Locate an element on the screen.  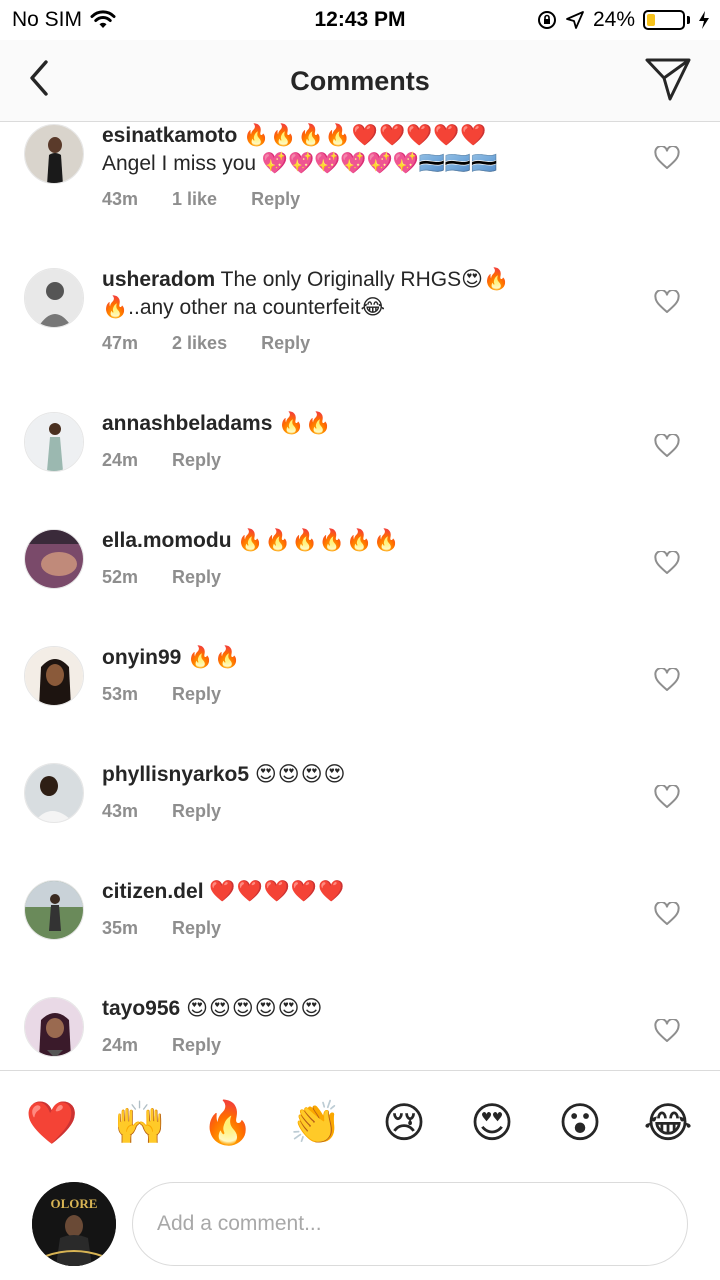
comment-body: annashbeladams 🔥🔥 is located at coordinates (352, 424).